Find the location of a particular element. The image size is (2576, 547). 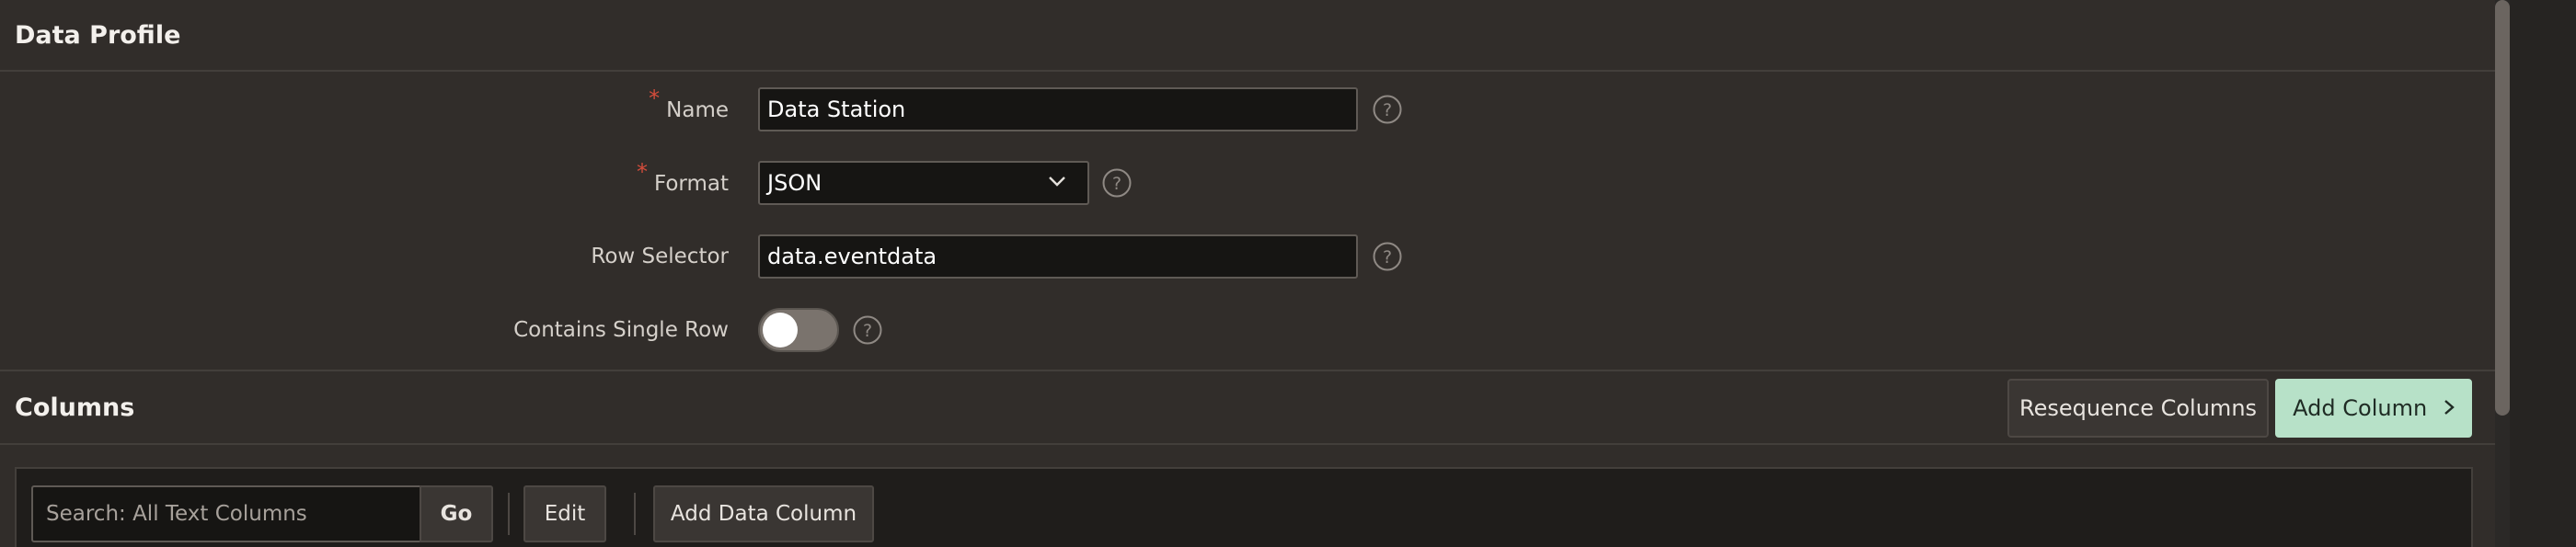

add-data-column-button: Add Data Column is located at coordinates (763, 513).